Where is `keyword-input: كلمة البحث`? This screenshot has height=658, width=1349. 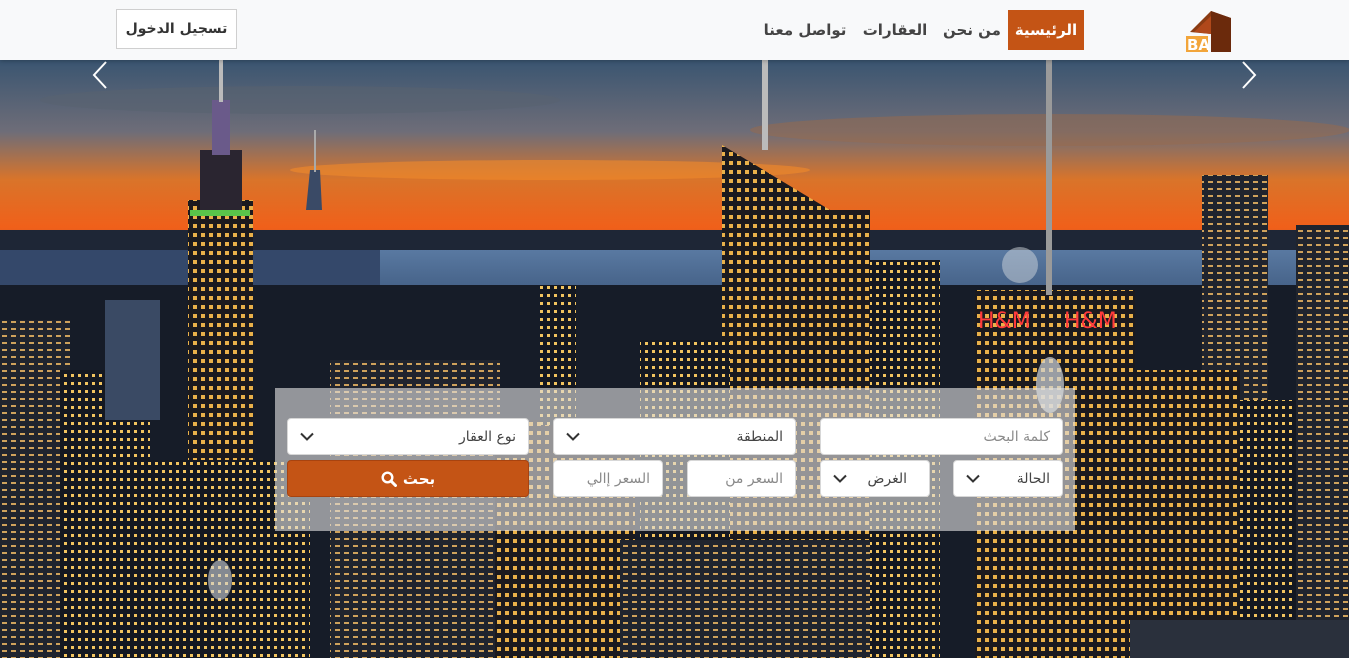 keyword-input: كلمة البحث is located at coordinates (941, 436).